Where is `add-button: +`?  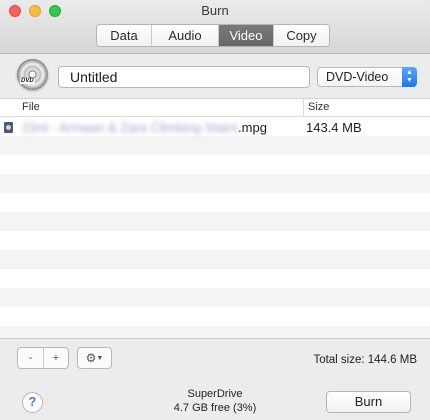
add-button: + is located at coordinates (55, 358).